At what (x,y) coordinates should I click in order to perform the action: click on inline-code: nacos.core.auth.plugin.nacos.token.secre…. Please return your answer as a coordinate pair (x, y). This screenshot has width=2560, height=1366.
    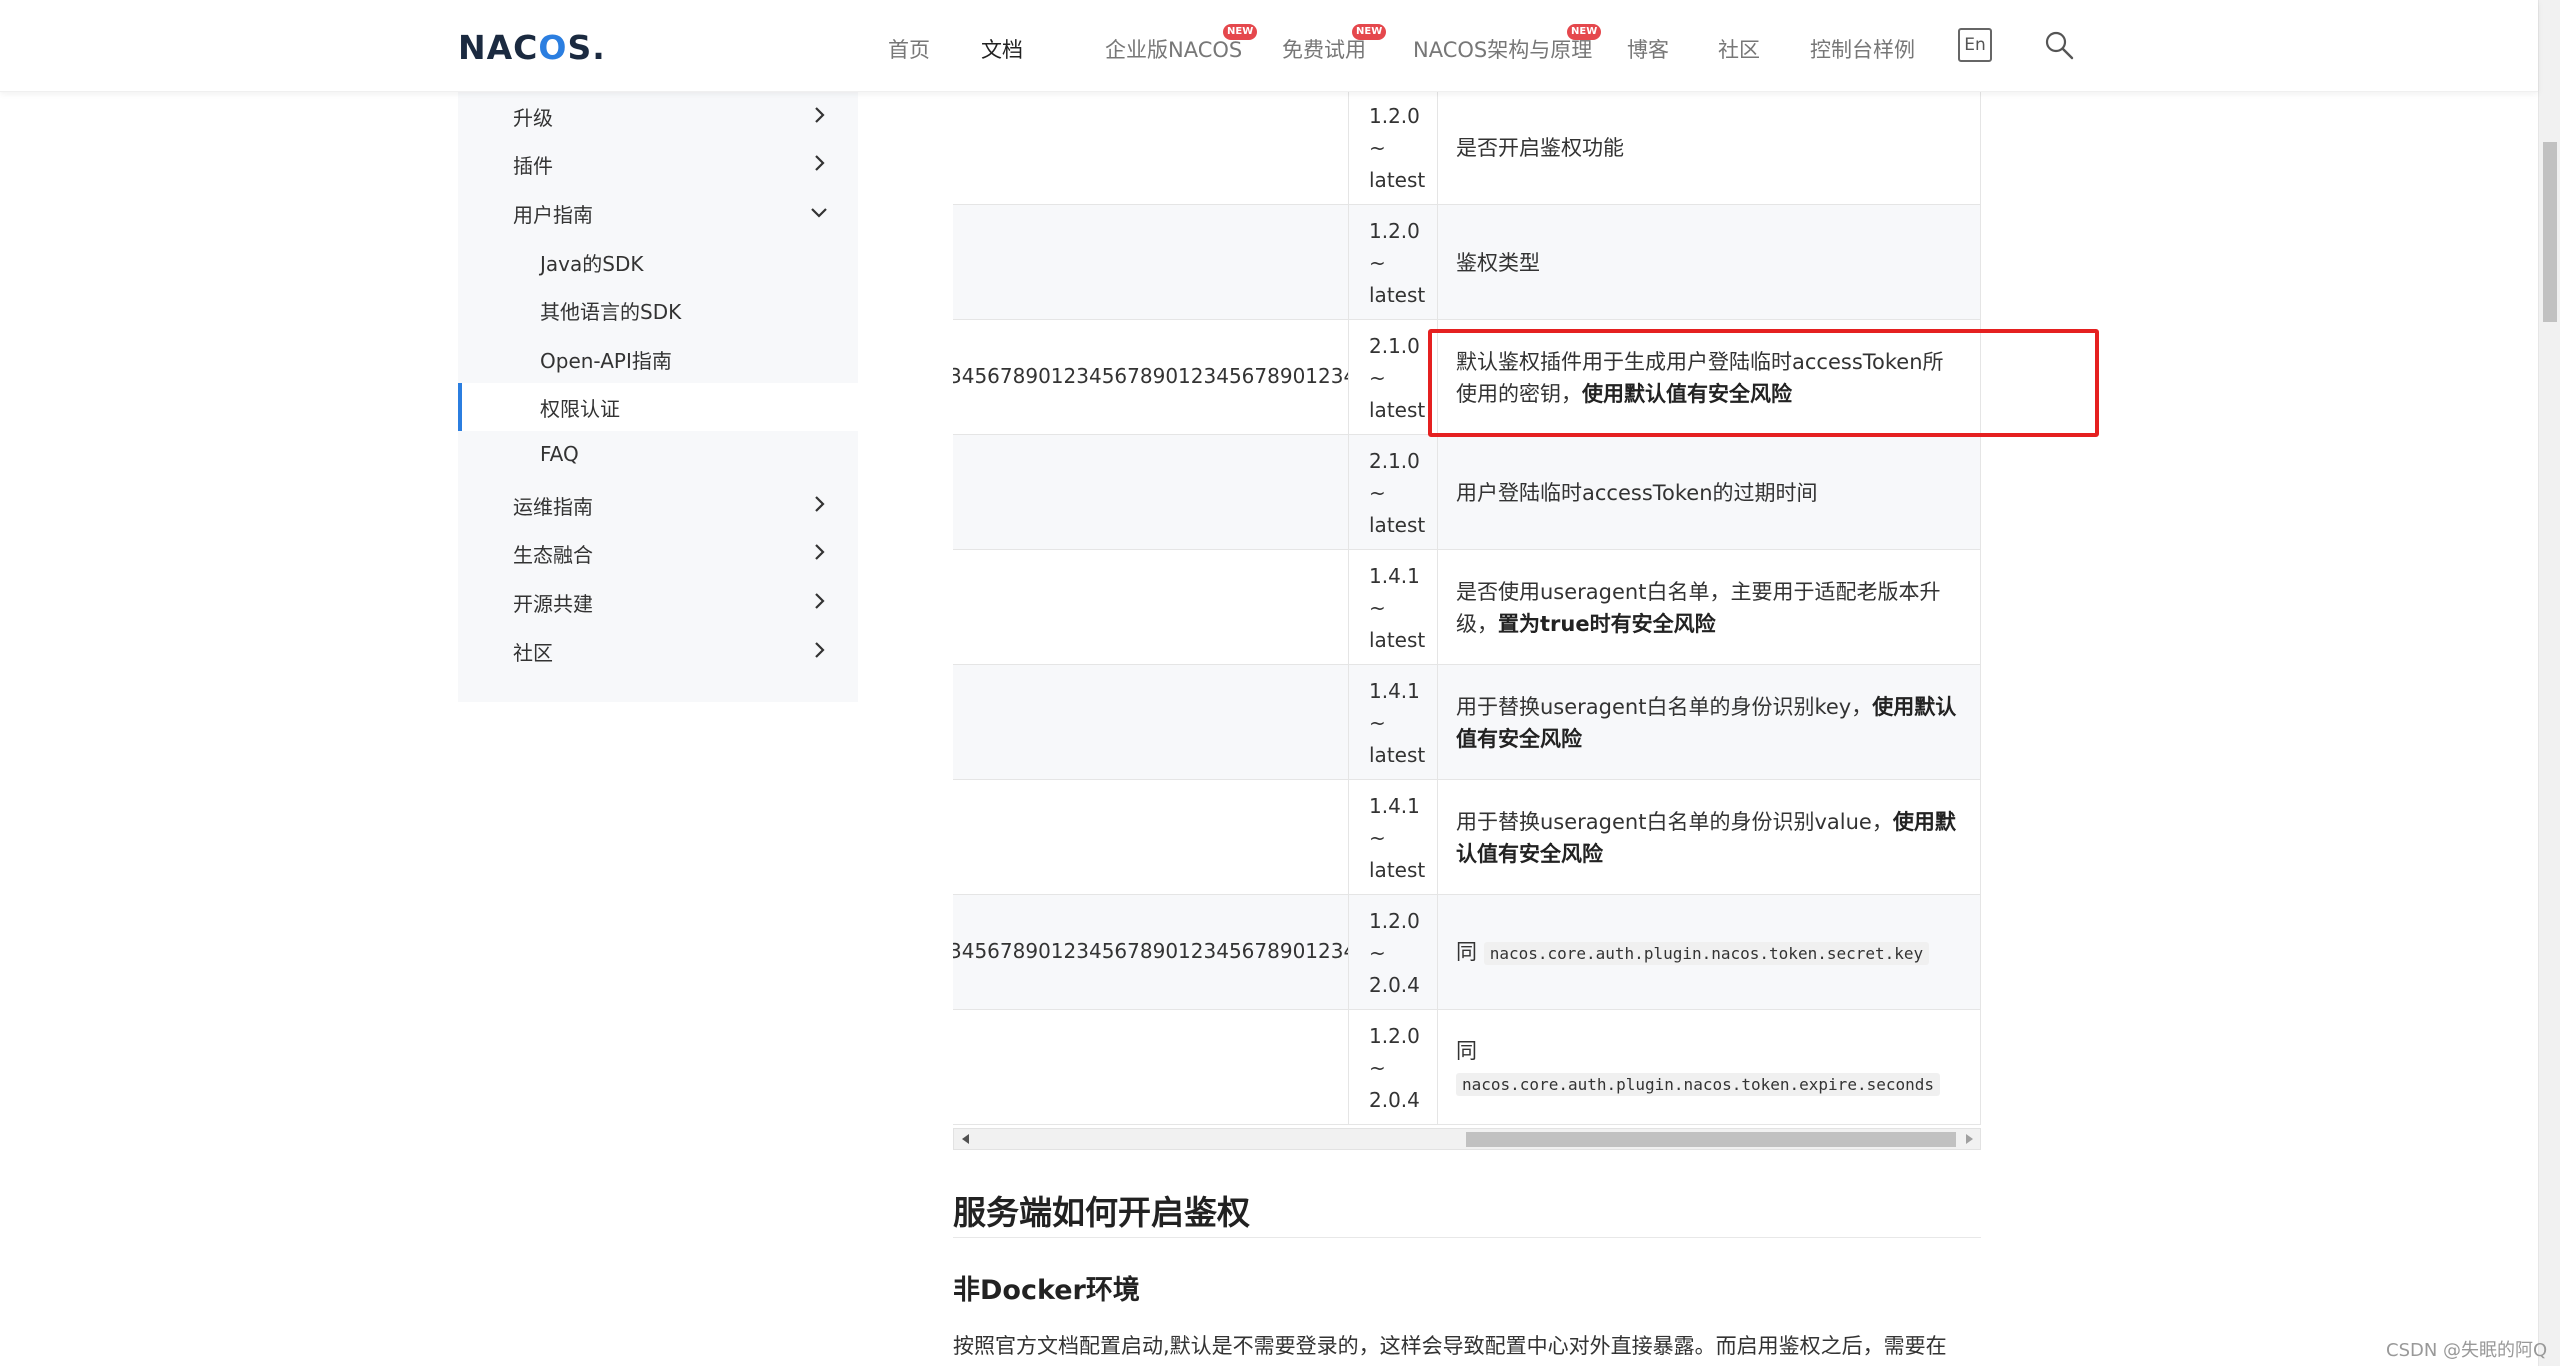
    Looking at the image, I should click on (1706, 953).